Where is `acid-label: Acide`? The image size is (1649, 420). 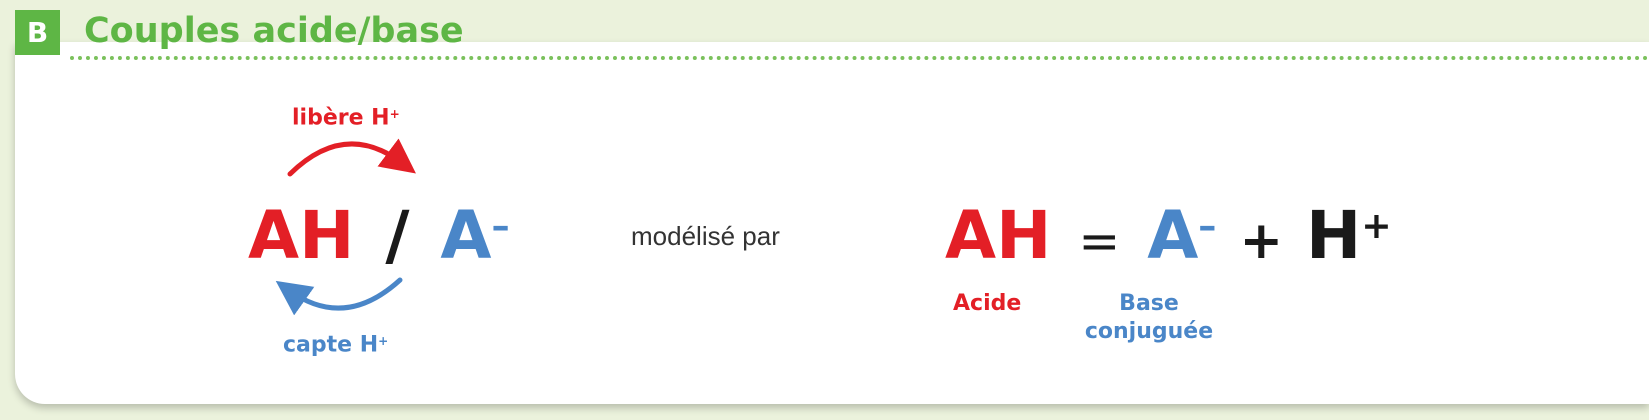
acid-label: Acide is located at coordinates (987, 303).